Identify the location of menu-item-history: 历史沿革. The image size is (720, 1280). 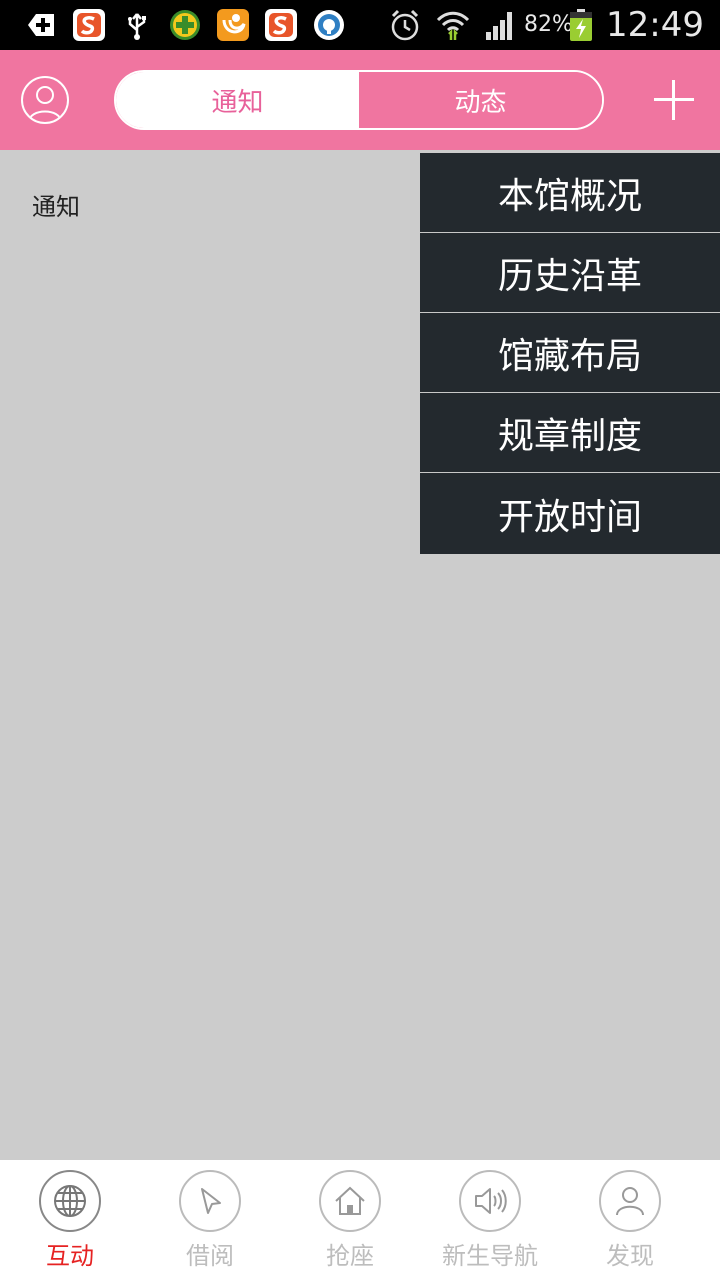
(570, 273).